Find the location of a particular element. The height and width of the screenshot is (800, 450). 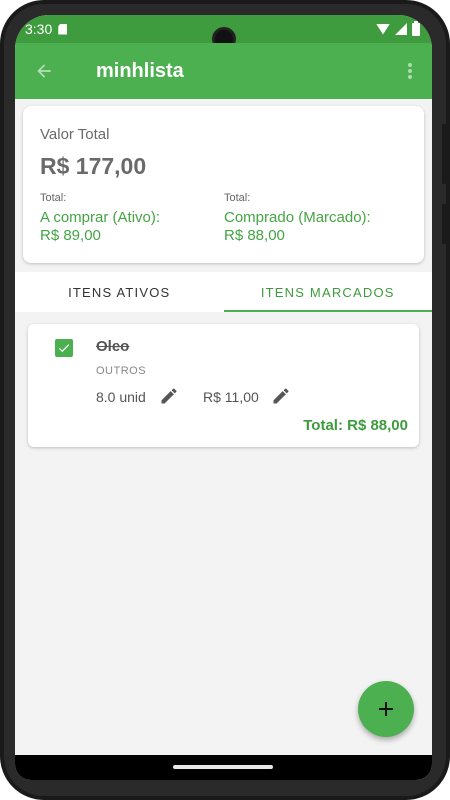

item-checkbox is located at coordinates (64, 348).